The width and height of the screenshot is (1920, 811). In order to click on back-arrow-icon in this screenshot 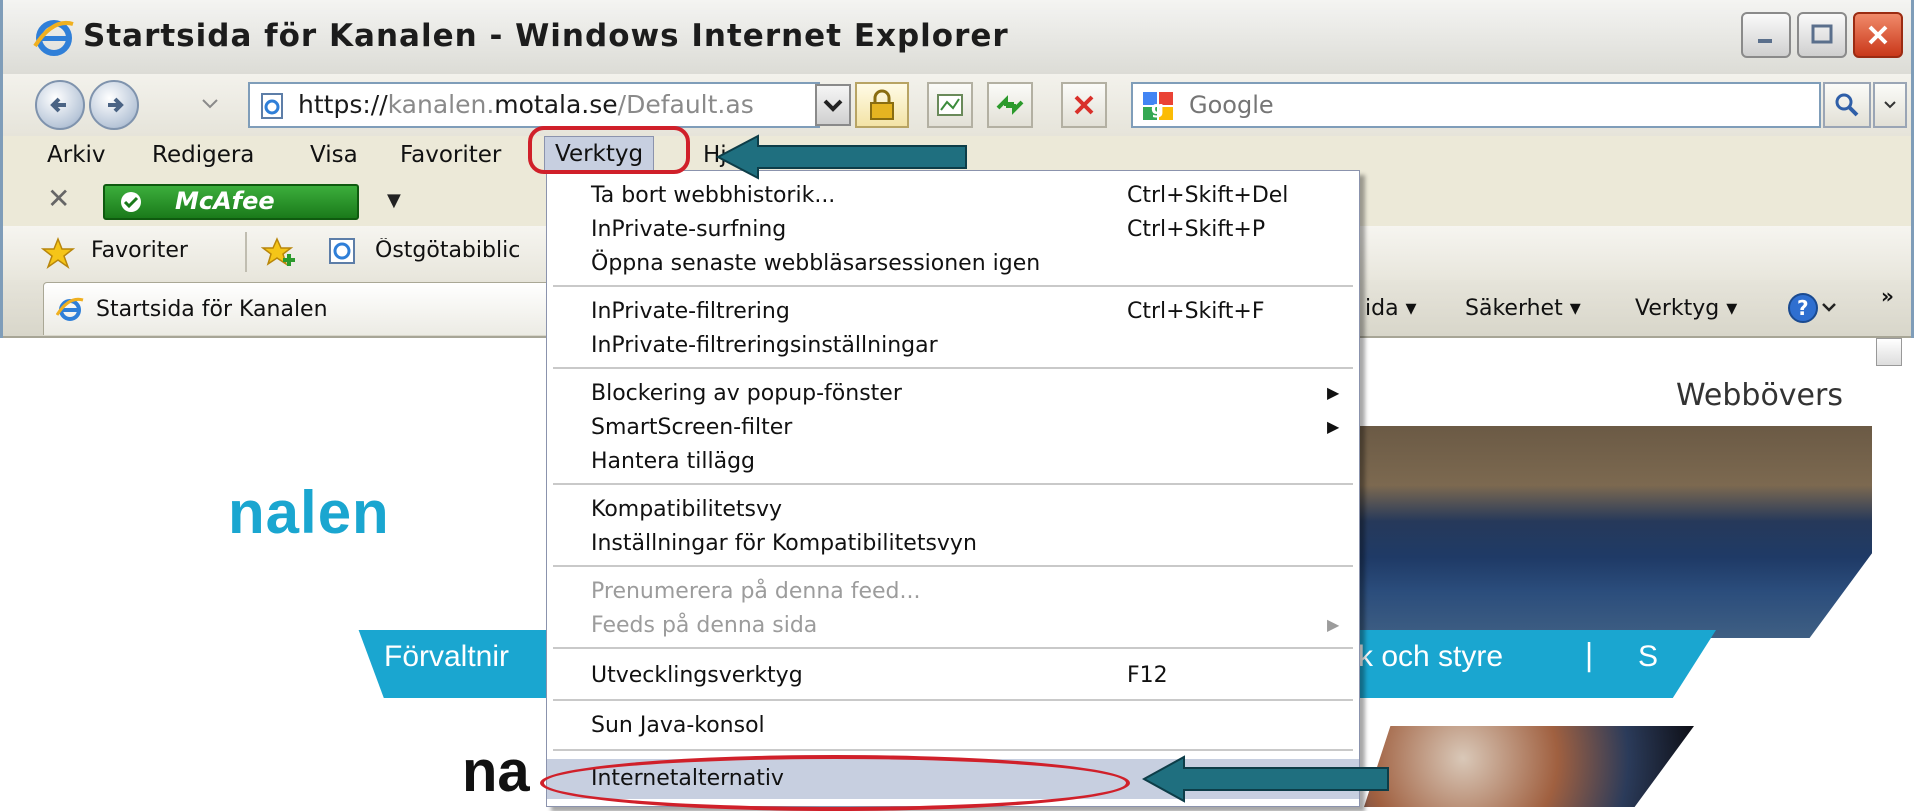, I will do `click(58, 105)`.